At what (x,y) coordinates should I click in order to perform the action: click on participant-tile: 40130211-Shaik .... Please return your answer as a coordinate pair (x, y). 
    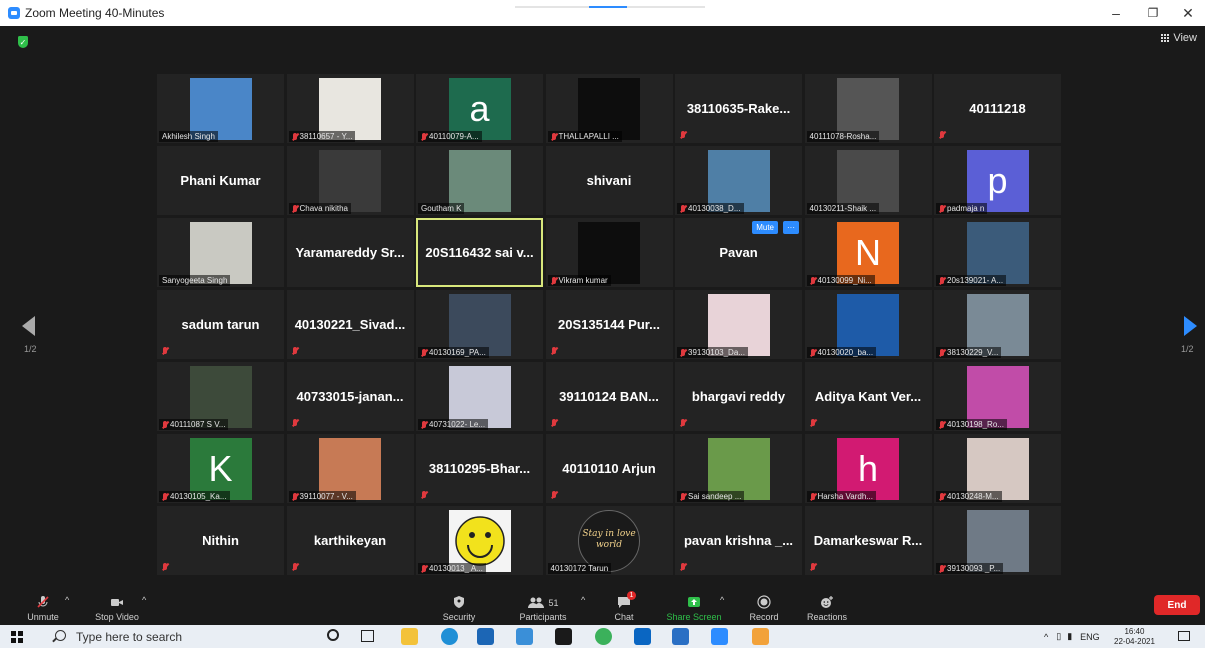
    Looking at the image, I should click on (868, 180).